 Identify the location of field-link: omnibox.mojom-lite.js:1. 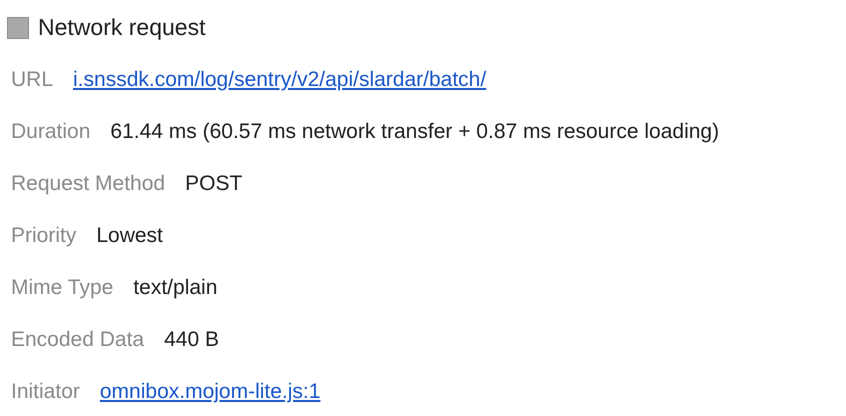
(210, 392).